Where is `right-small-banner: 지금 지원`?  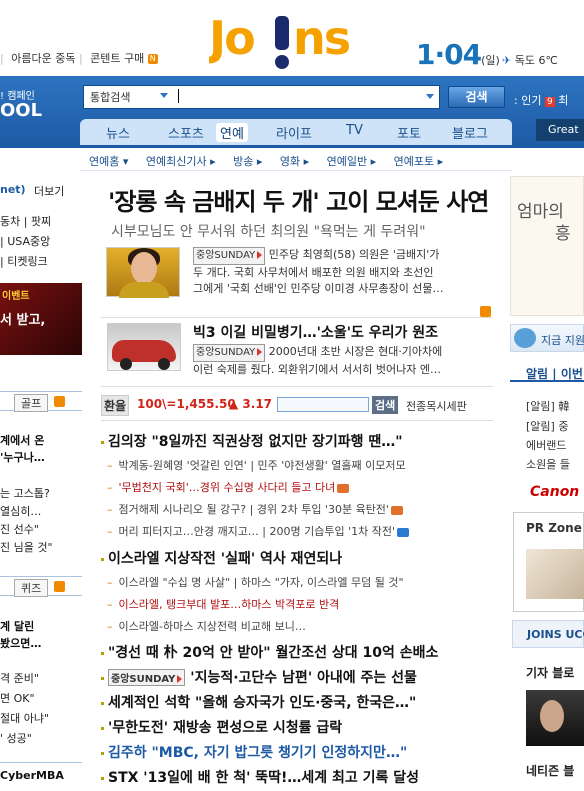 right-small-banner: 지금 지원 is located at coordinates (547, 338).